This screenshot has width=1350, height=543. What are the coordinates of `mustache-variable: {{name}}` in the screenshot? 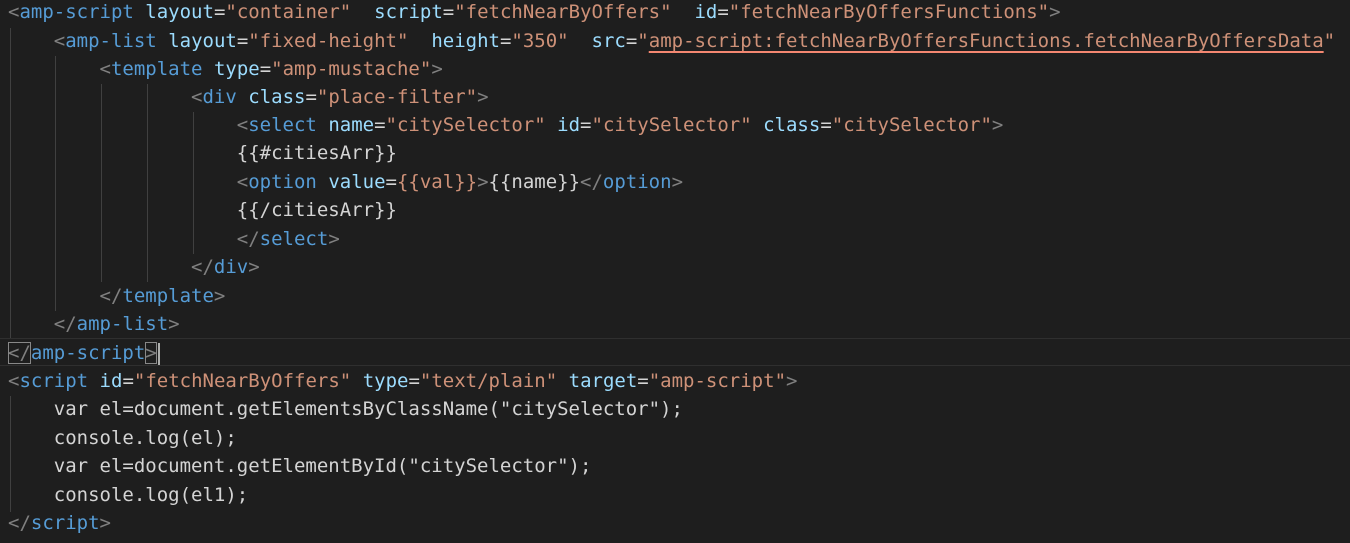 It's located at (534, 182).